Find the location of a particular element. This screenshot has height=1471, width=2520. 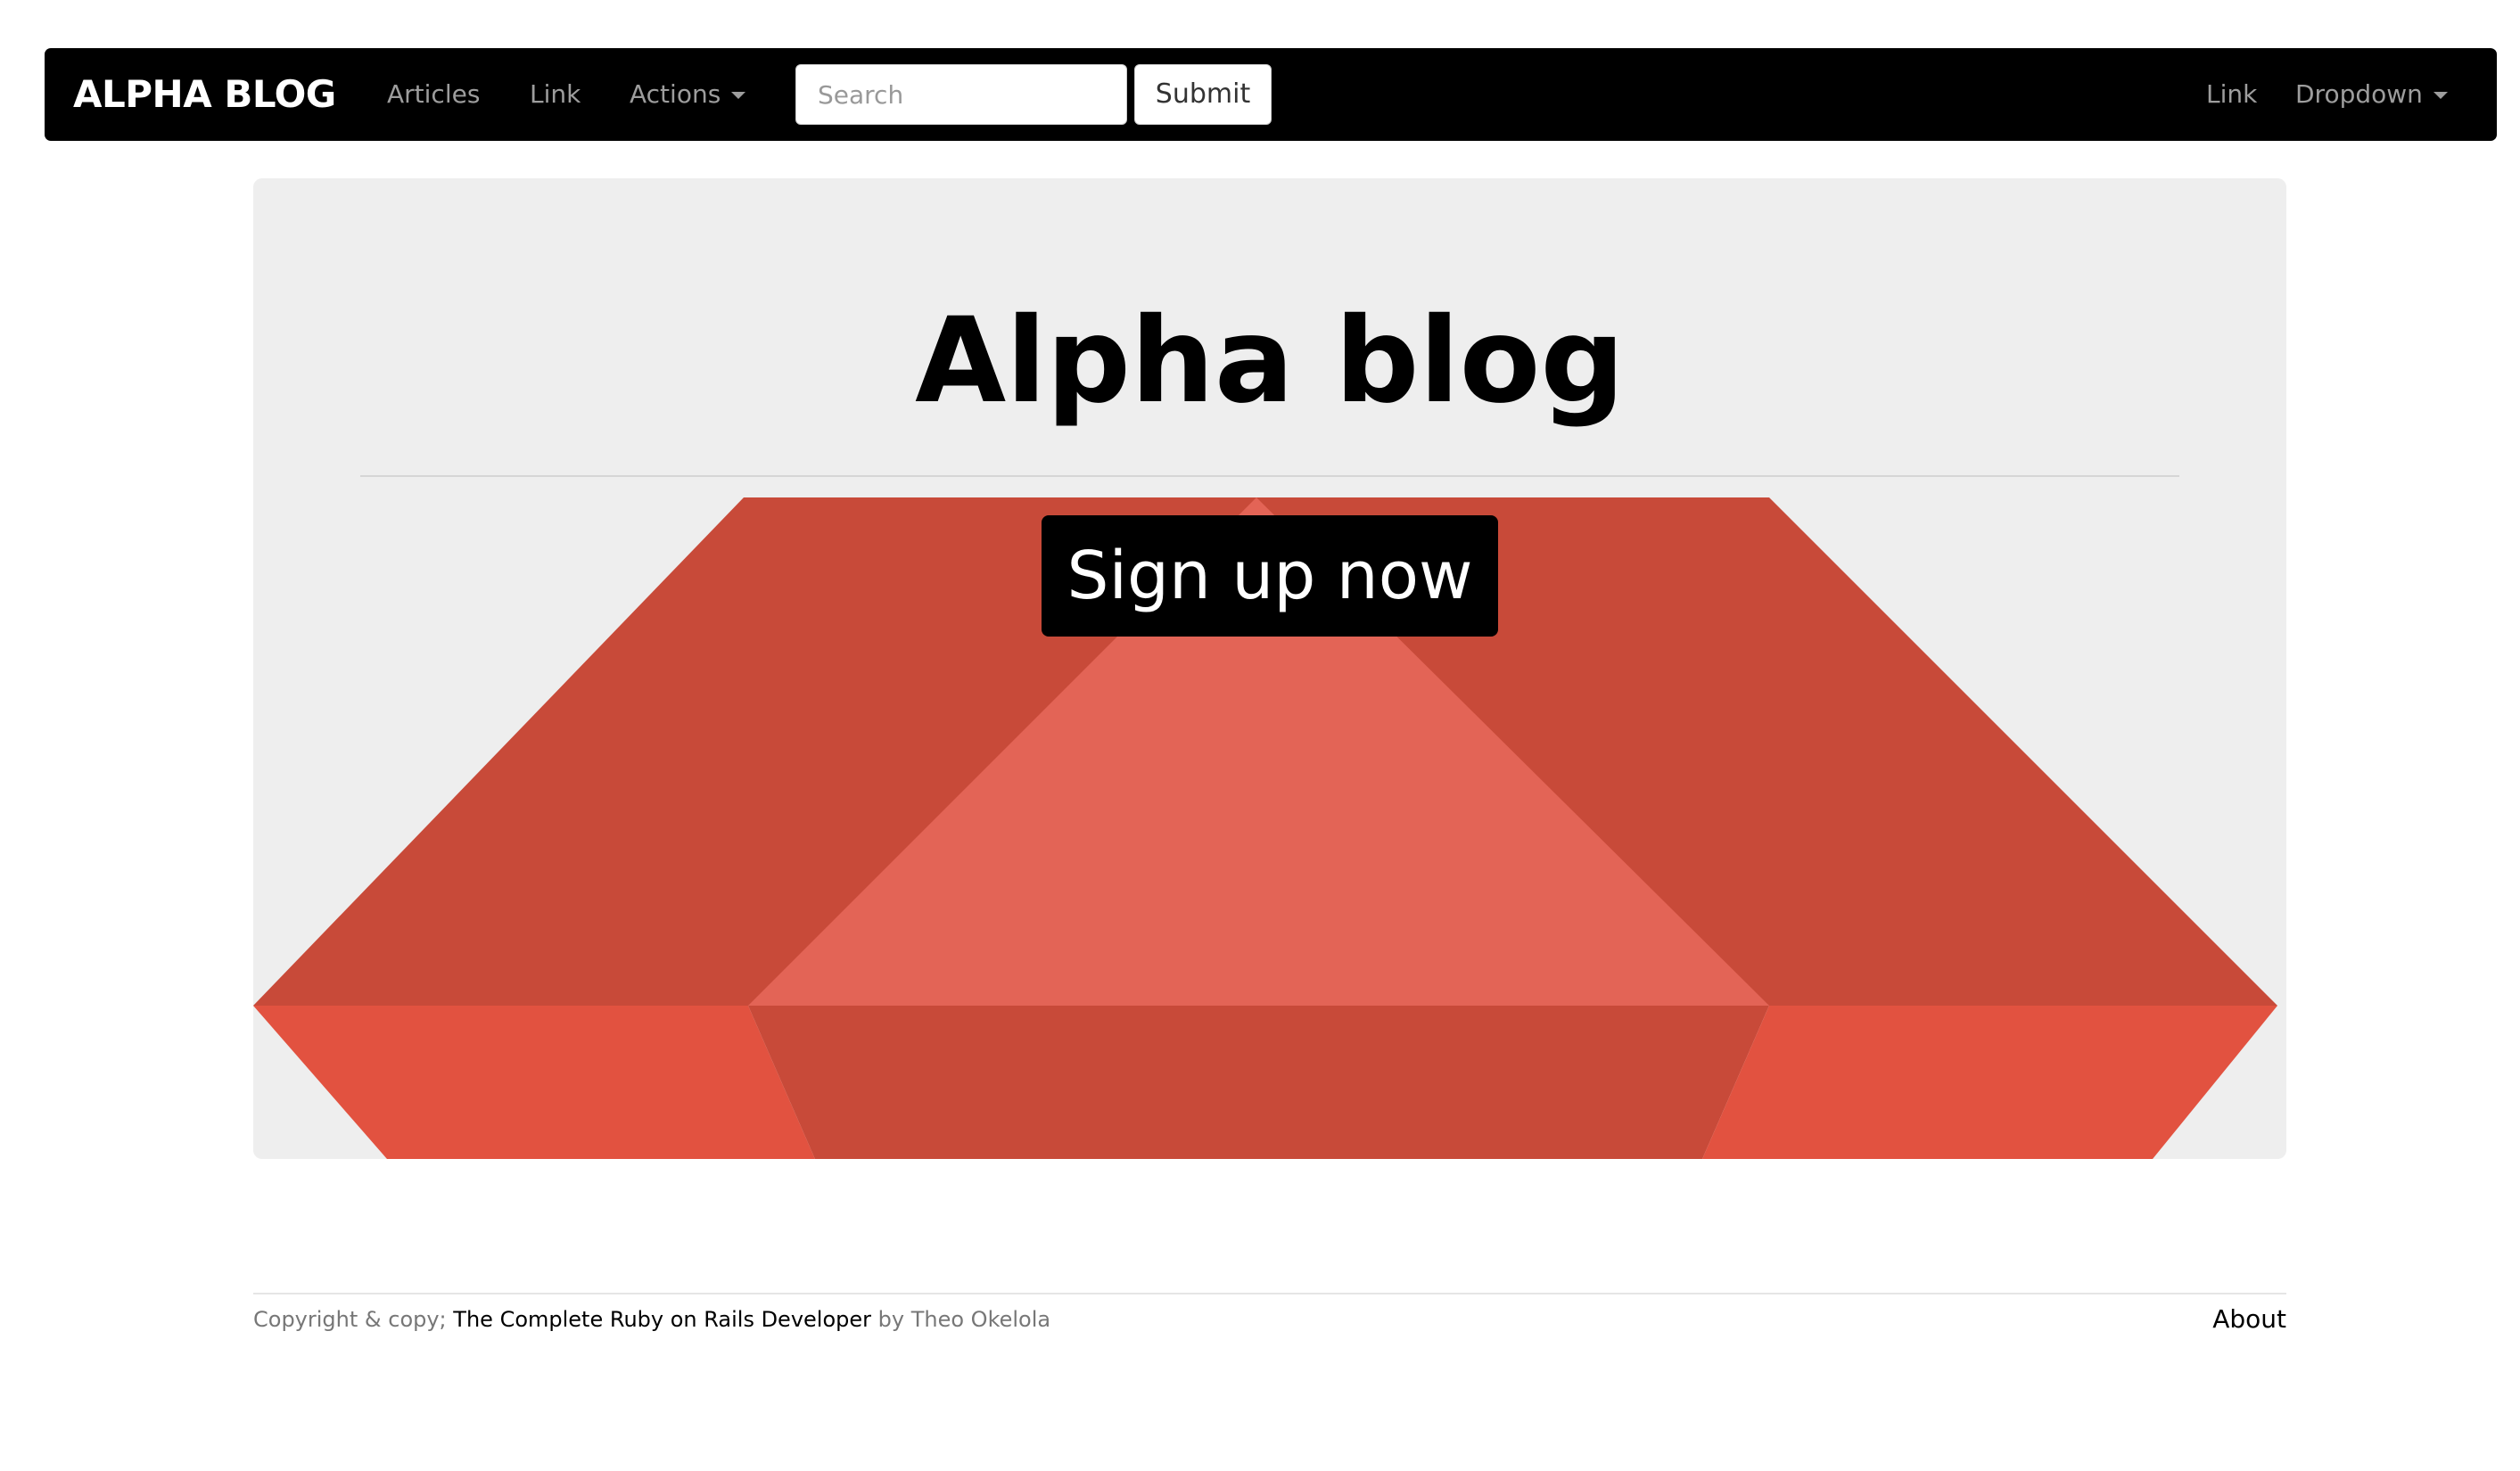

brand-logo: ALPHA BLOG is located at coordinates (204, 94).